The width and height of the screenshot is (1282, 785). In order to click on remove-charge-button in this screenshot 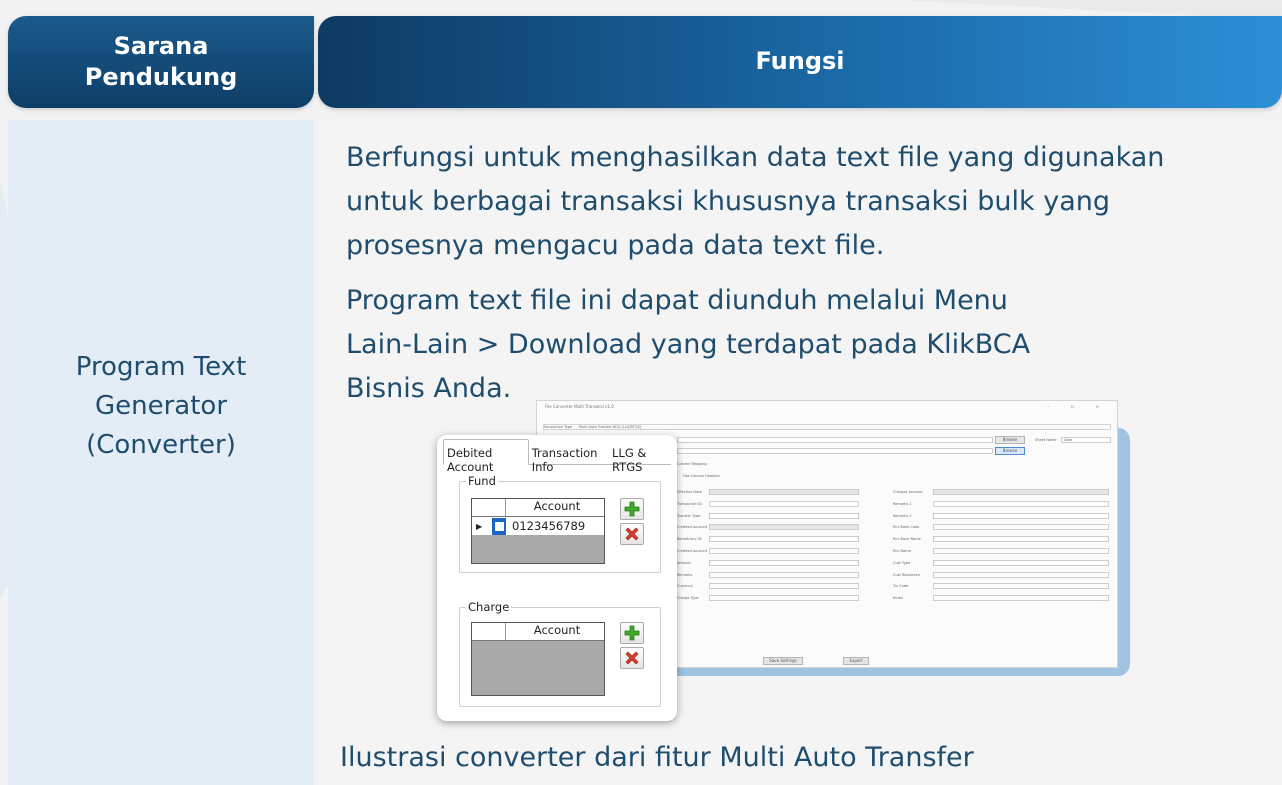, I will do `click(632, 658)`.